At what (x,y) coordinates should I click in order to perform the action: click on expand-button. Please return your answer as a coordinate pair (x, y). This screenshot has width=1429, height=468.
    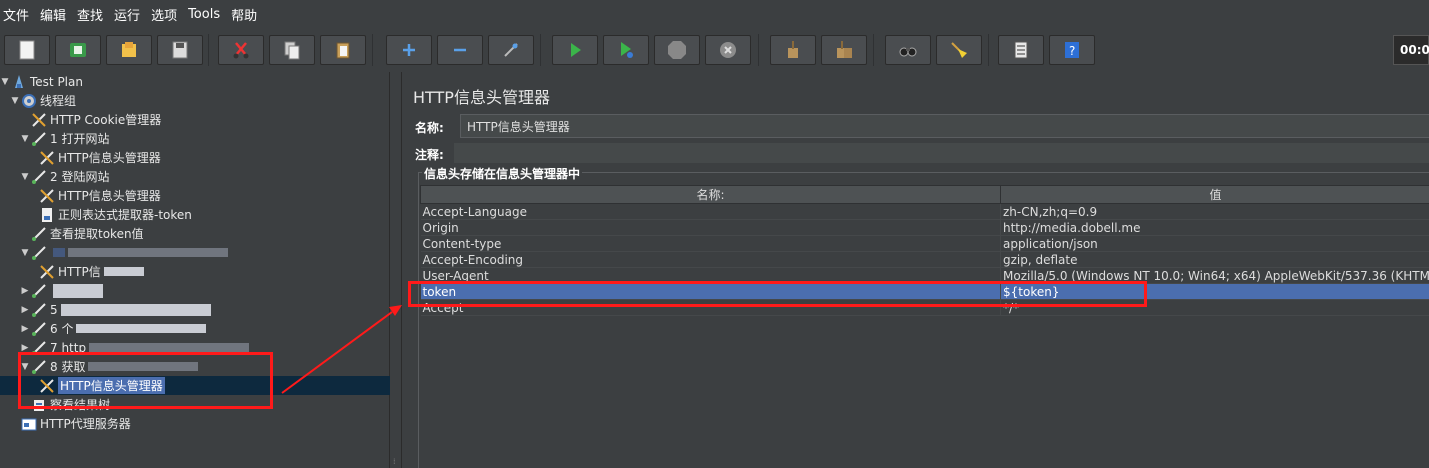
    Looking at the image, I should click on (409, 50).